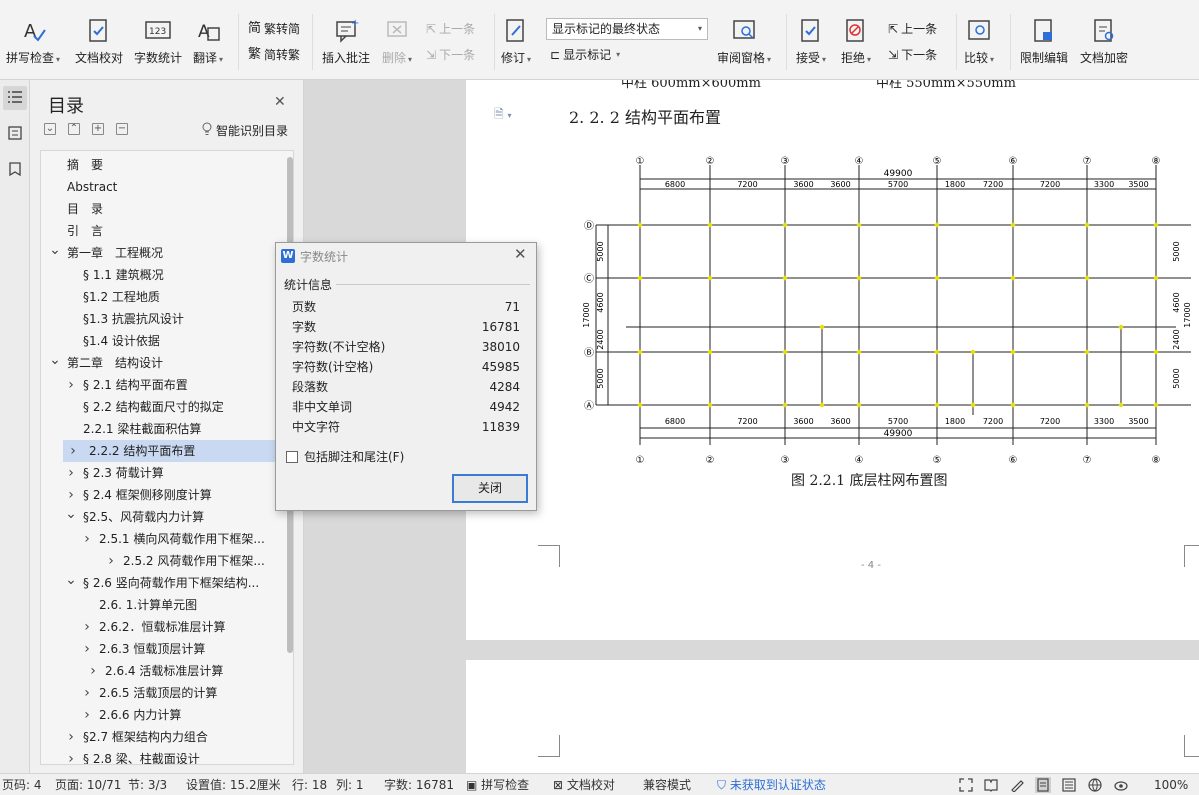 This screenshot has height=795, width=1199. Describe the element at coordinates (88, 785) in the screenshot. I see `status-page: 页面: 10/71` at that location.